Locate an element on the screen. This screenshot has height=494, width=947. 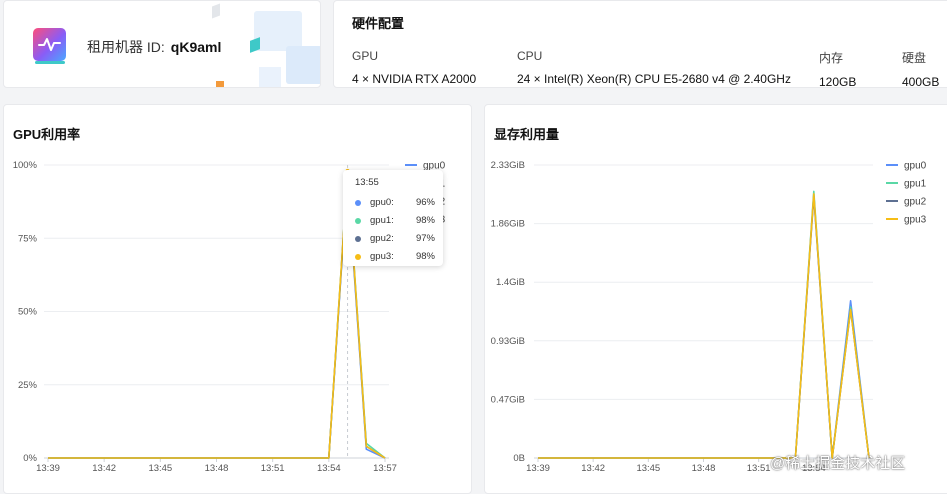
machine-id-caption: 租用机器 ID: is located at coordinates (126, 47).